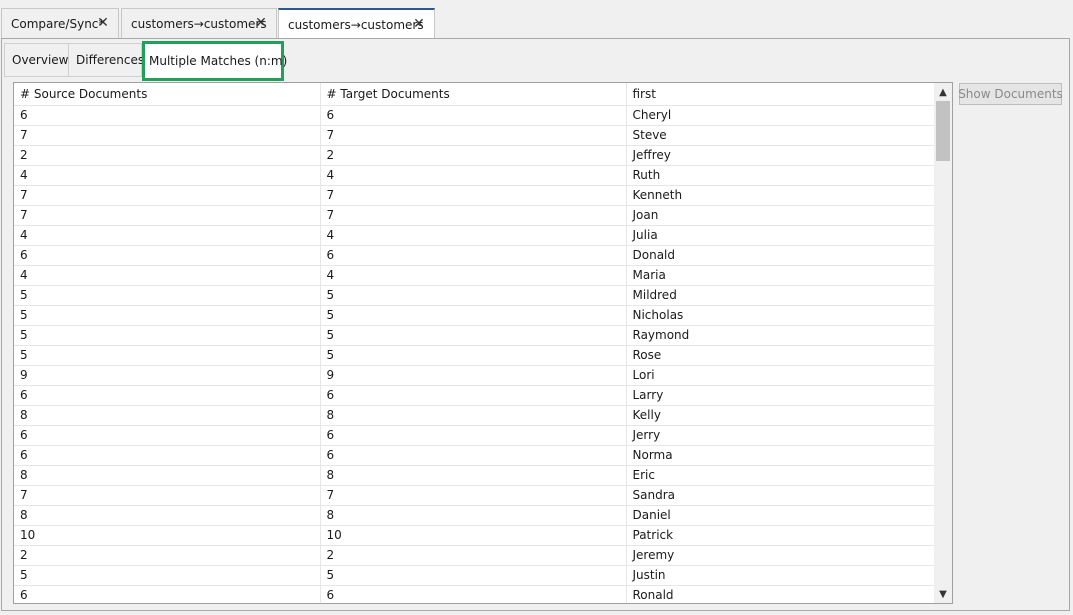  I want to click on table-row: 8 8 Daniel, so click(474, 515).